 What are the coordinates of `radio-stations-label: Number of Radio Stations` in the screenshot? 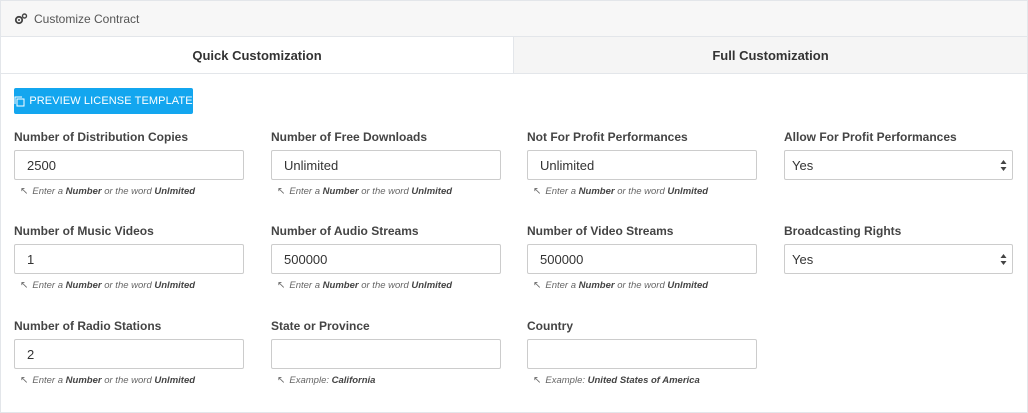 It's located at (88, 326).